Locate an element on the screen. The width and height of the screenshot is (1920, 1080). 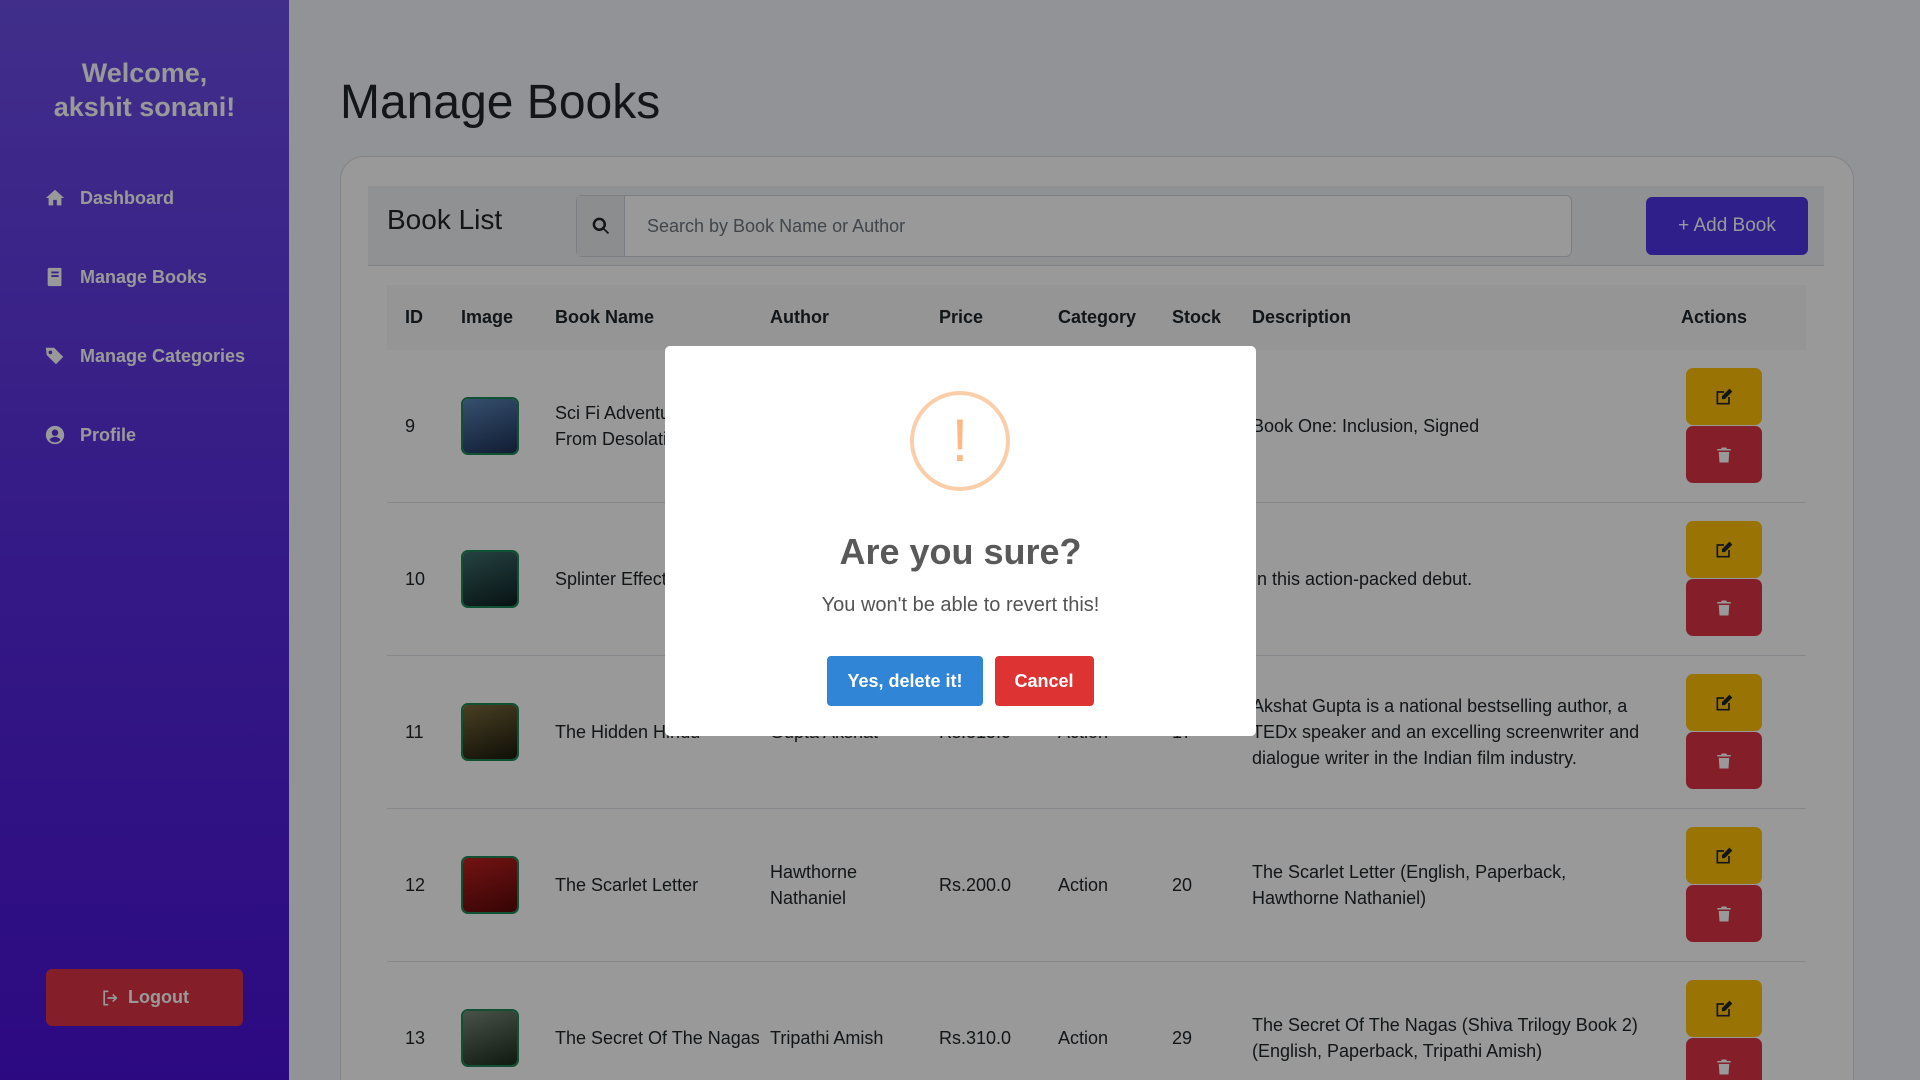
warning-icon: ! is located at coordinates (960, 441).